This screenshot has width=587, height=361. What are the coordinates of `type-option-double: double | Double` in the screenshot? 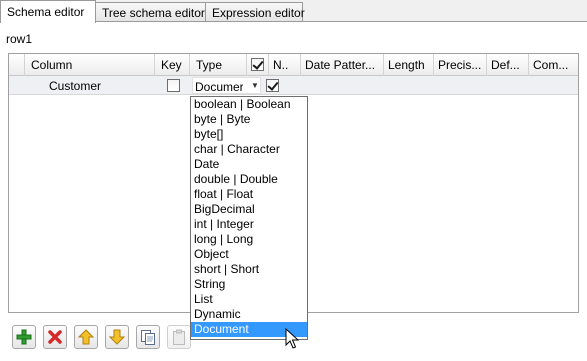 It's located at (249, 179).